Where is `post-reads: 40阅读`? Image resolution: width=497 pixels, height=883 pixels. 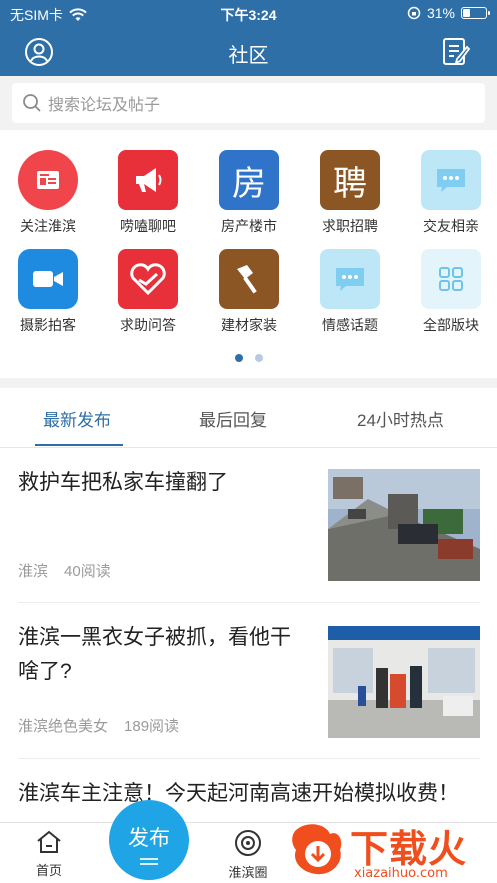 post-reads: 40阅读 is located at coordinates (87, 571).